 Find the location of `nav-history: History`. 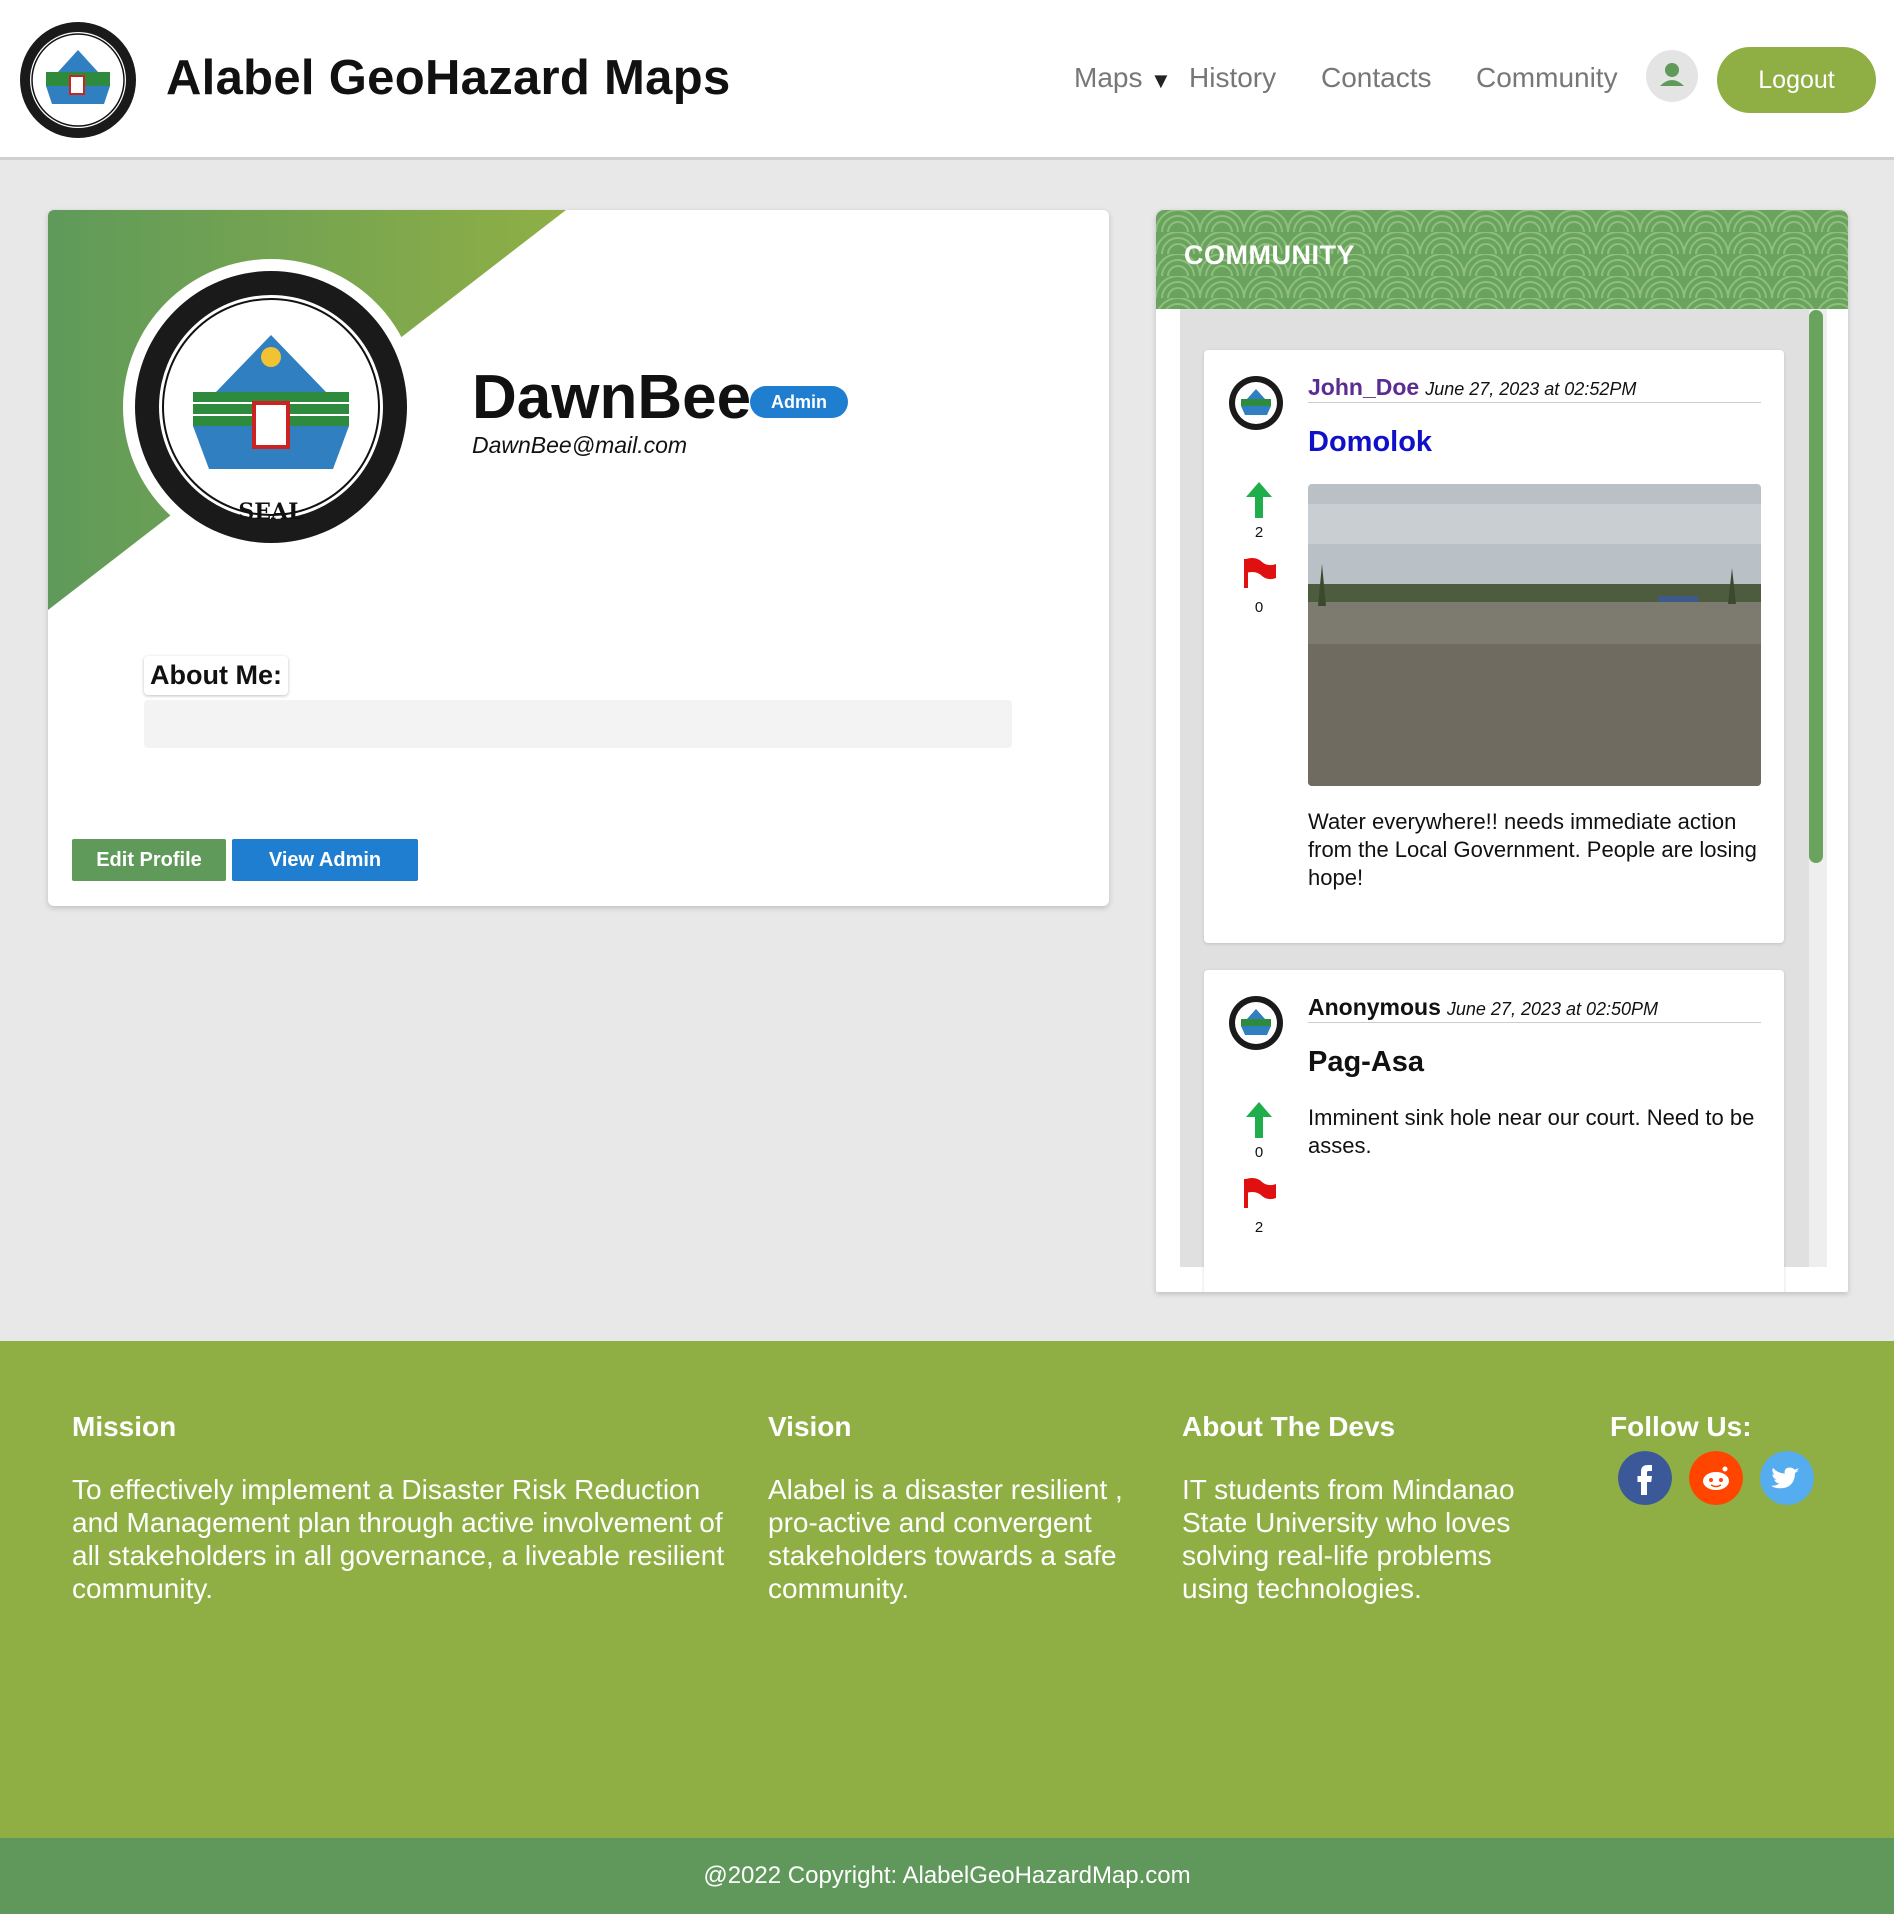

nav-history: History is located at coordinates (1232, 78).